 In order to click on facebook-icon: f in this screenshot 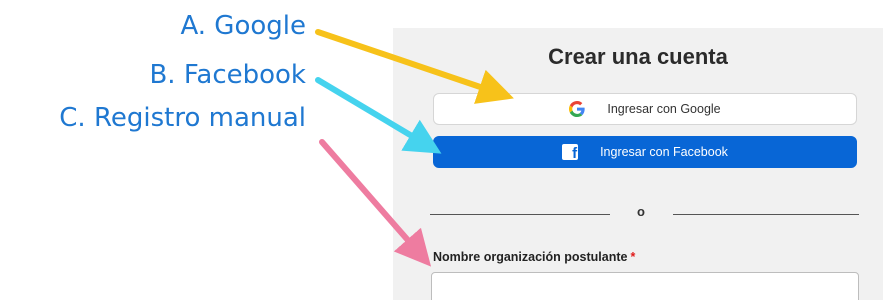, I will do `click(570, 152)`.